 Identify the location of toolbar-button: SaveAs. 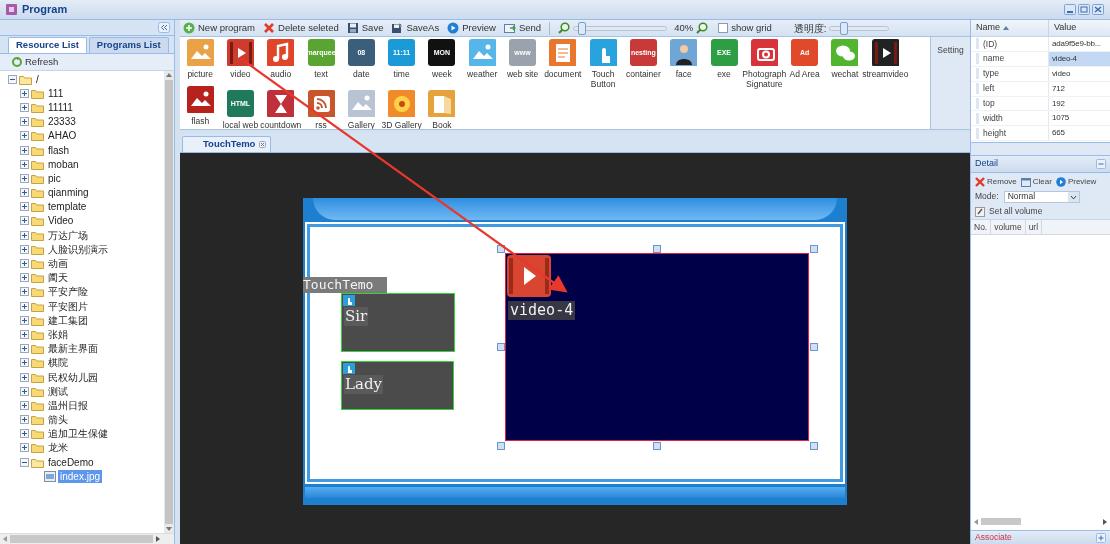
(415, 28).